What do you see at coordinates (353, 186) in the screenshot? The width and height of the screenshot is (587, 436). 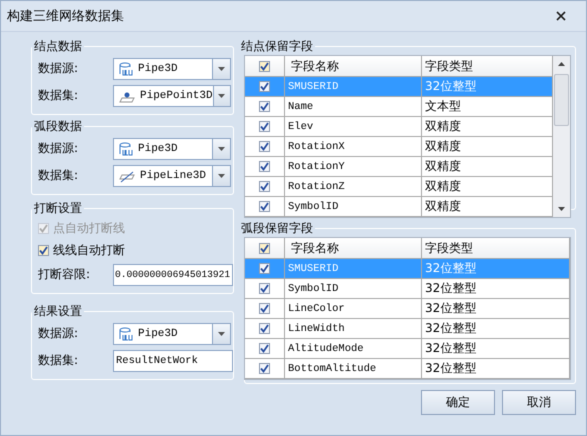 I see `table-cell: RotationZ` at bounding box center [353, 186].